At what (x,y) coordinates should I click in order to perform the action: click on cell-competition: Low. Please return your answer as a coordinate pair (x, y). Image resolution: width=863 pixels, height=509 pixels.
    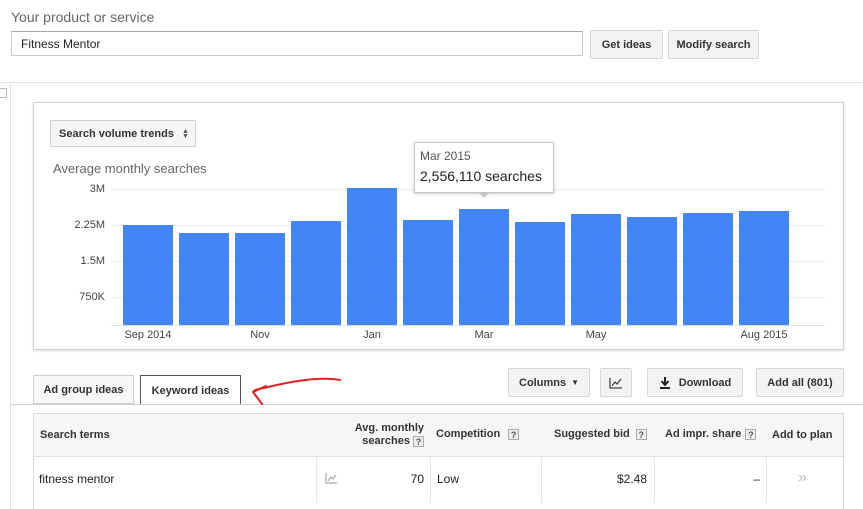
    Looking at the image, I should click on (448, 479).